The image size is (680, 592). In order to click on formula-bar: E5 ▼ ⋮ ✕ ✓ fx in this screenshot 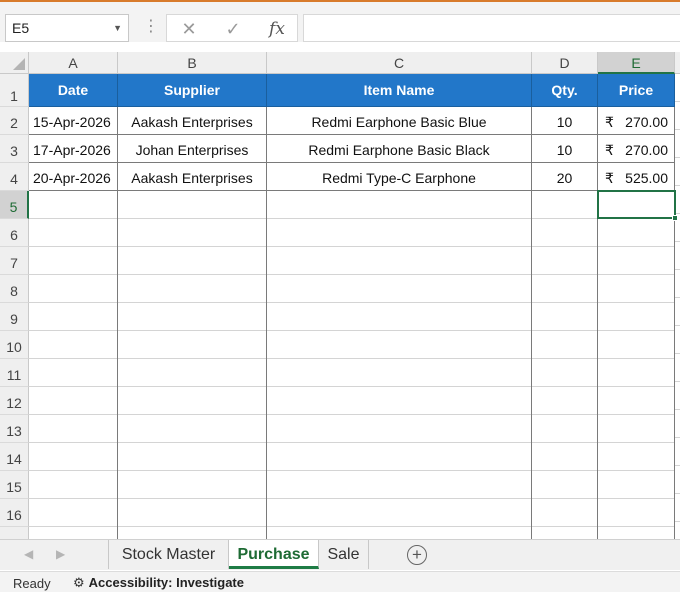, I will do `click(340, 21)`.